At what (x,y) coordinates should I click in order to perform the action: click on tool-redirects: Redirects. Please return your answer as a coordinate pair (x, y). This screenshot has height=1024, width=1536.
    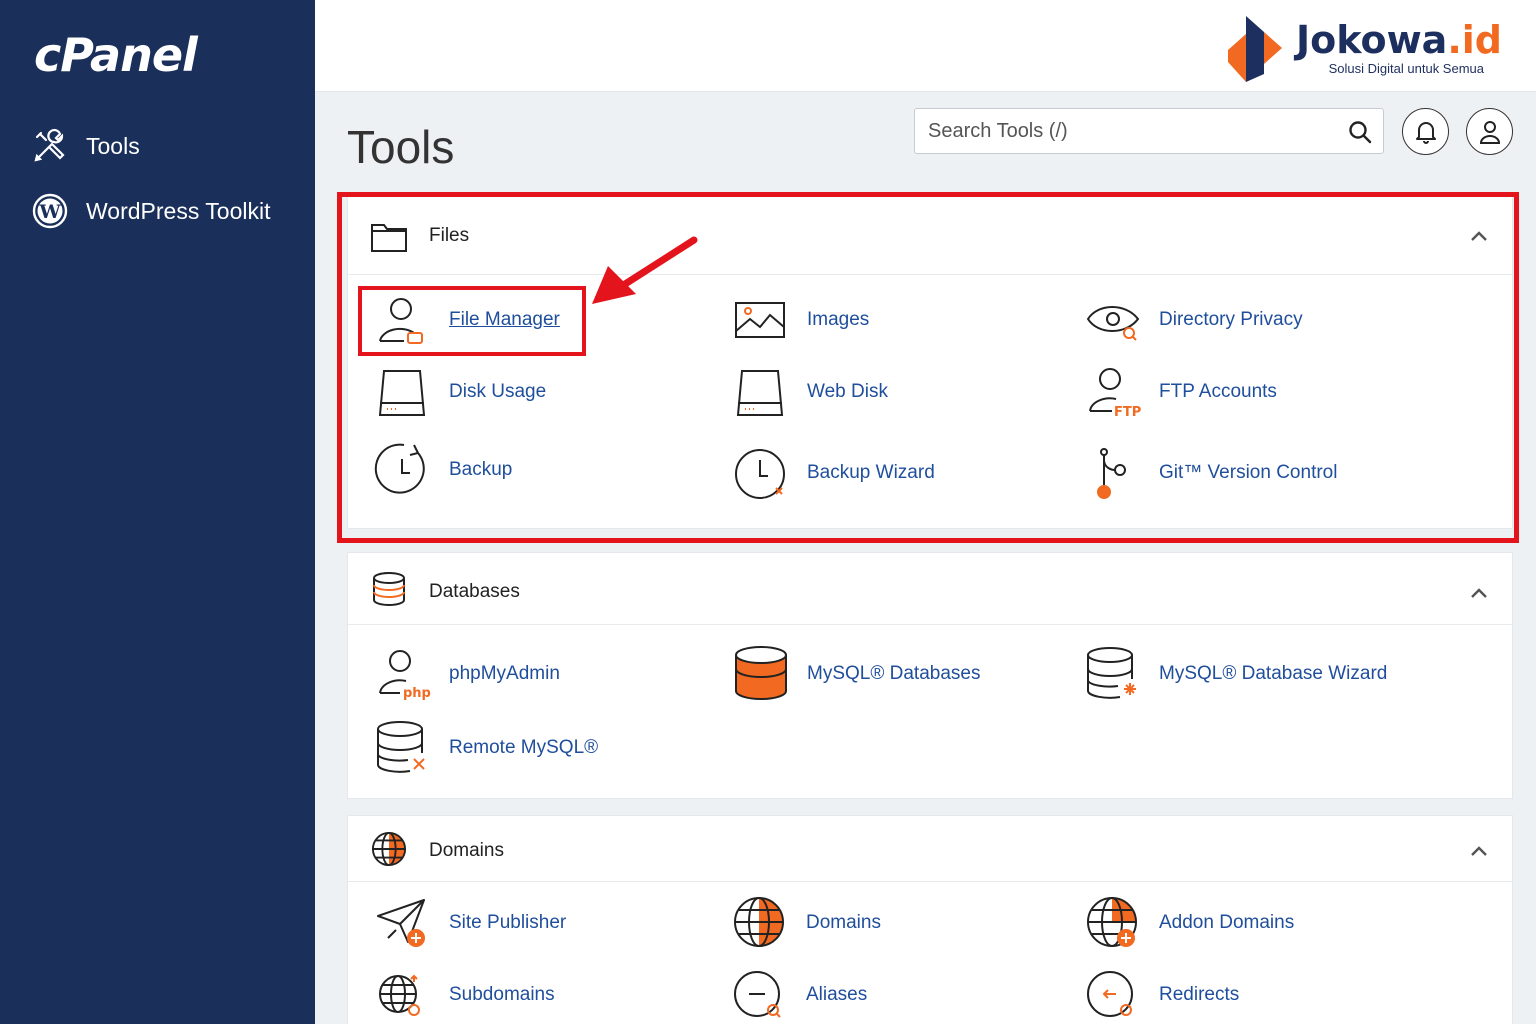
    Looking at the image, I should click on (1161, 995).